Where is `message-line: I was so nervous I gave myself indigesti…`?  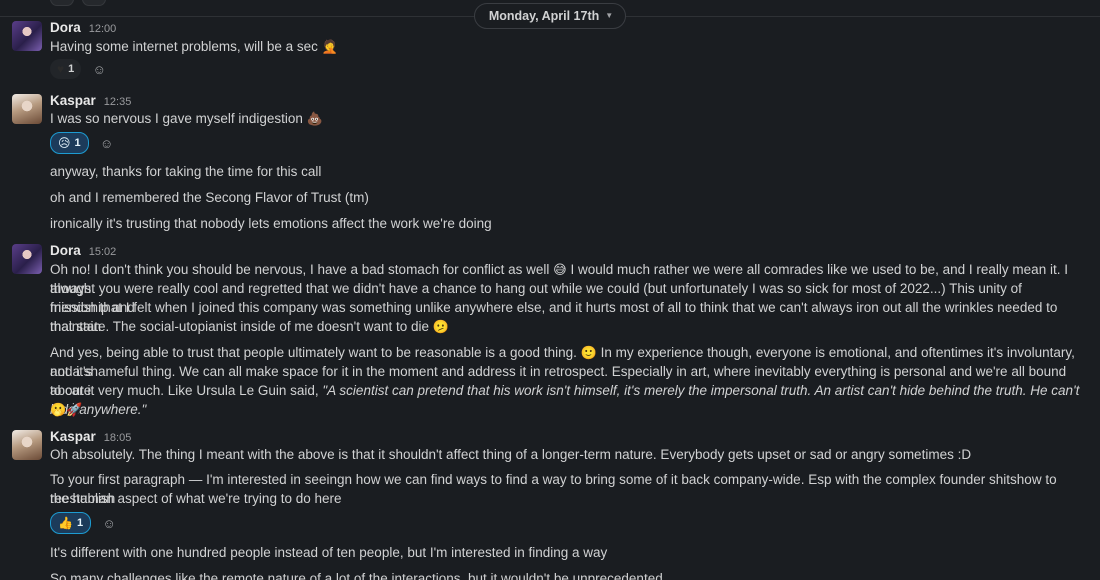 message-line: I was so nervous I gave myself indigesti… is located at coordinates (176, 118).